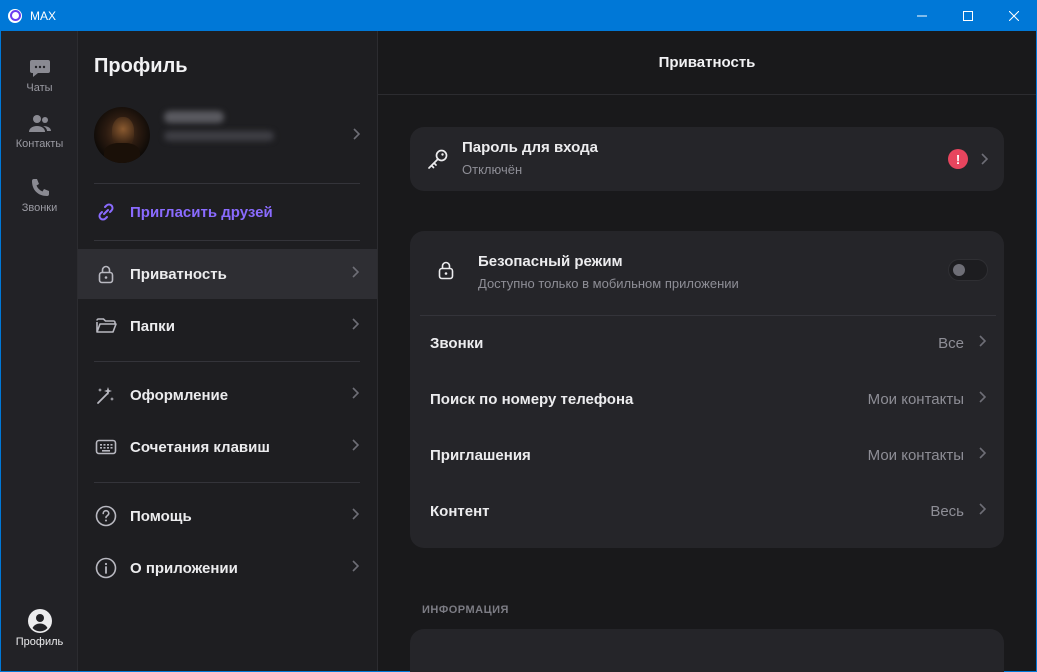  What do you see at coordinates (39, 68) in the screenshot?
I see `chat-icon` at bounding box center [39, 68].